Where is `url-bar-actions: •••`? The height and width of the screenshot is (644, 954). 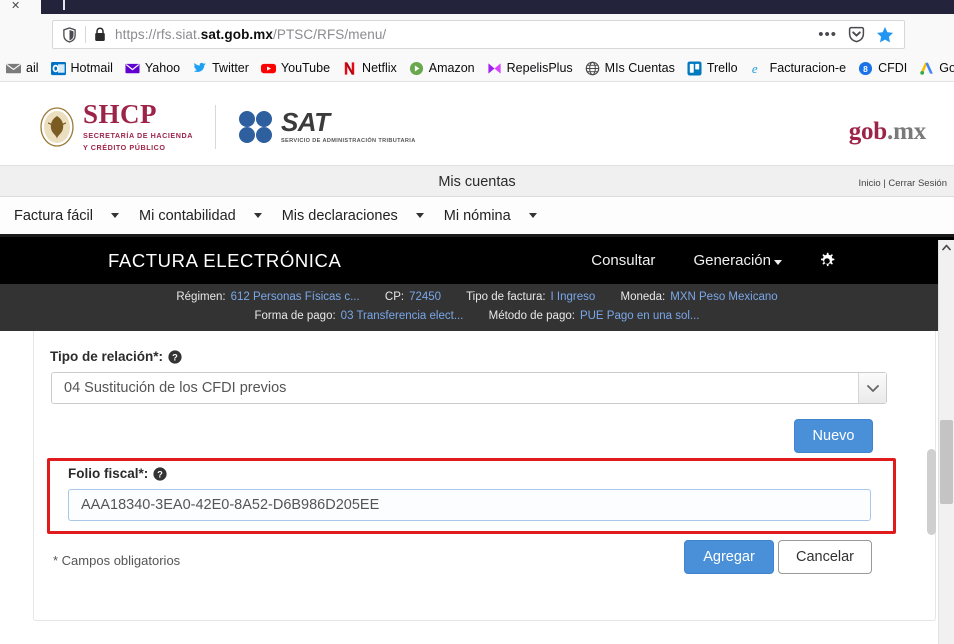
url-bar-actions: ••• is located at coordinates (861, 35).